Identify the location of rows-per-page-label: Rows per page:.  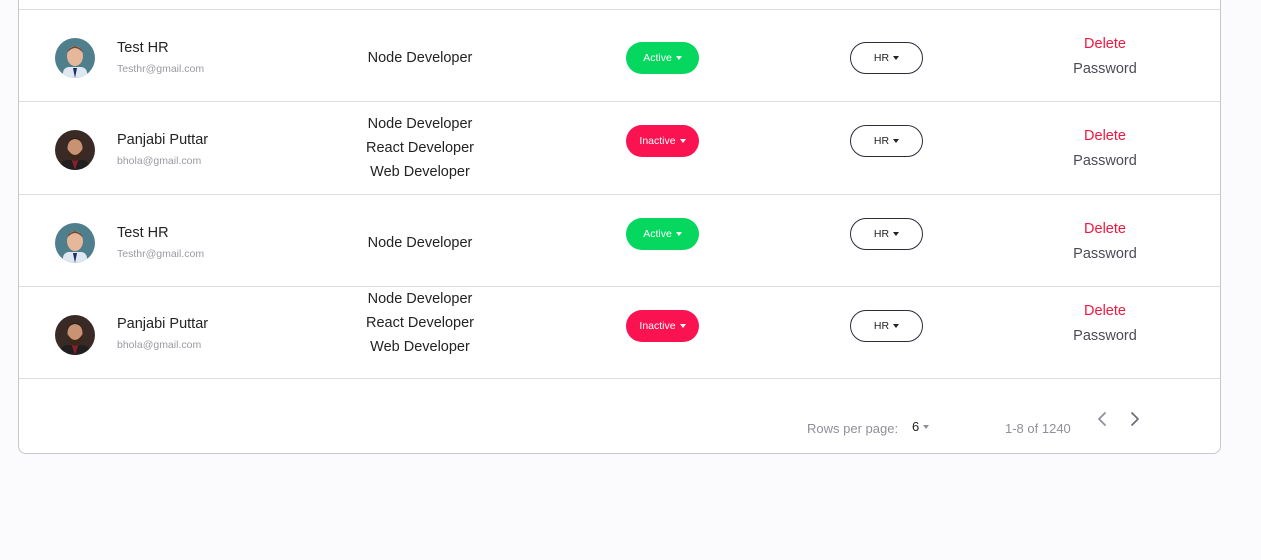
(853, 428).